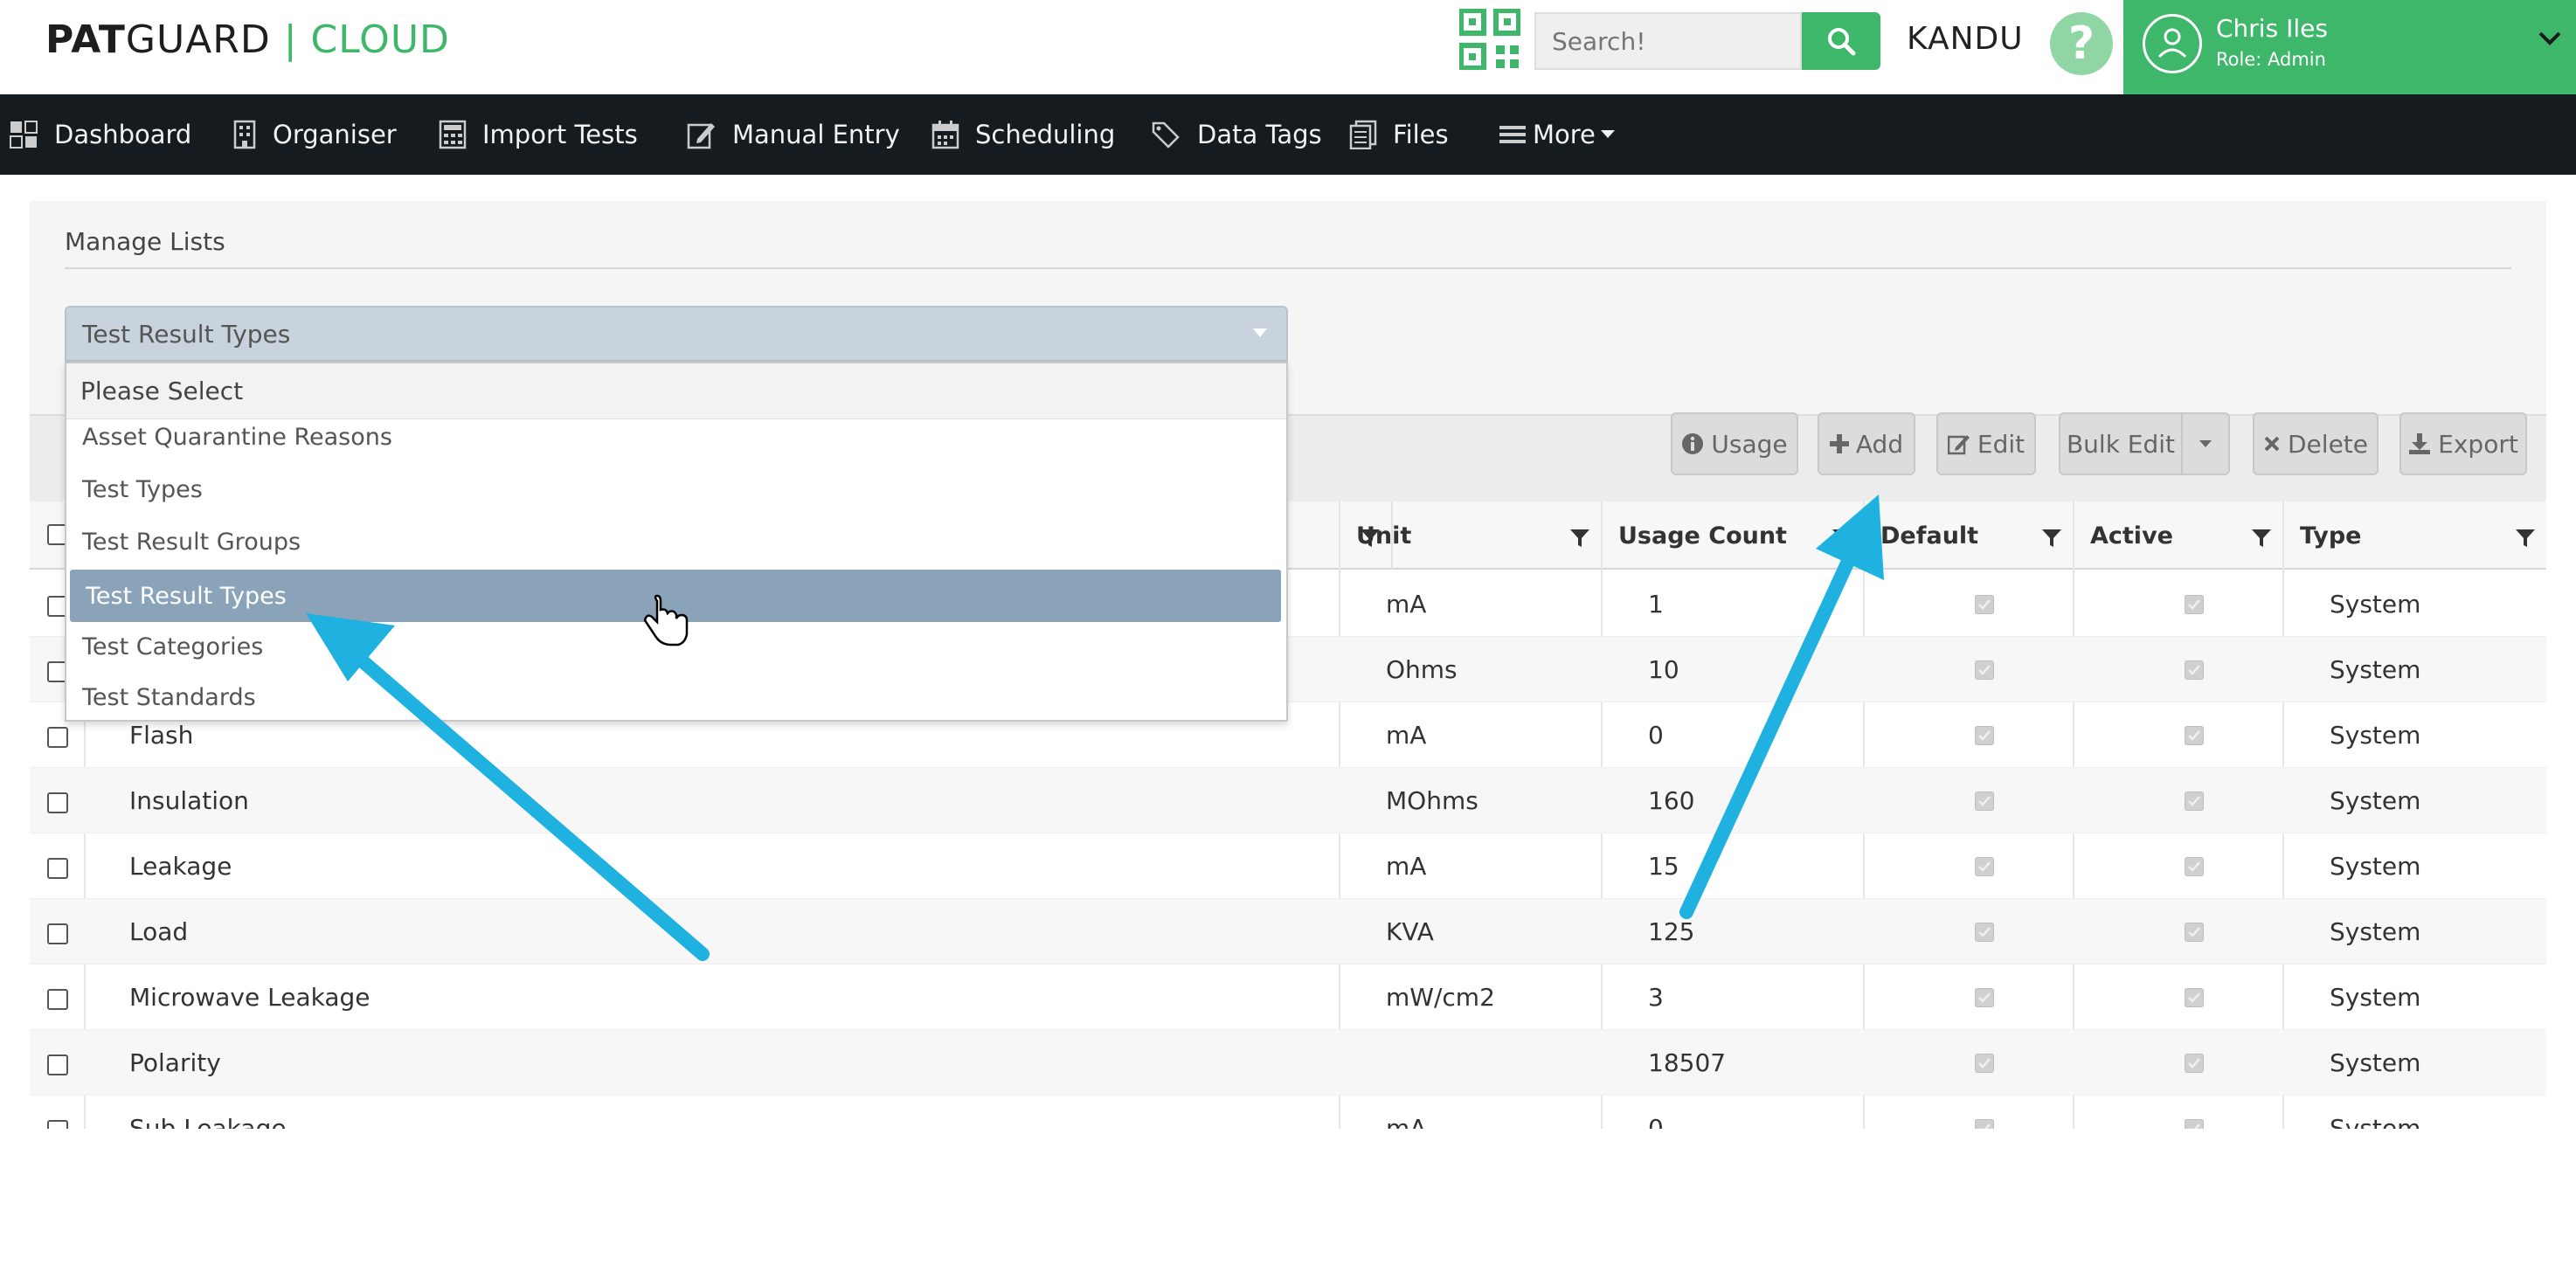 The width and height of the screenshot is (2576, 1286). Describe the element at coordinates (1023, 134) in the screenshot. I see `nav-scheduling: Scheduling` at that location.